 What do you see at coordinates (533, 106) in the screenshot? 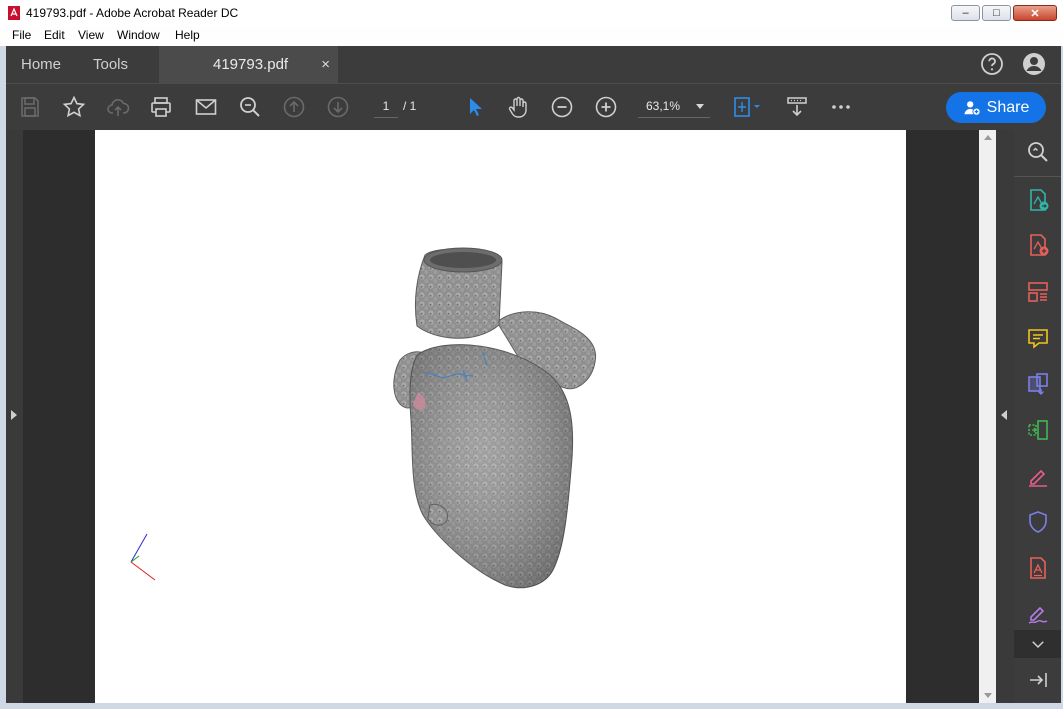
I see `main-toolbar: 1 / 1 63,1% Share` at bounding box center [533, 106].